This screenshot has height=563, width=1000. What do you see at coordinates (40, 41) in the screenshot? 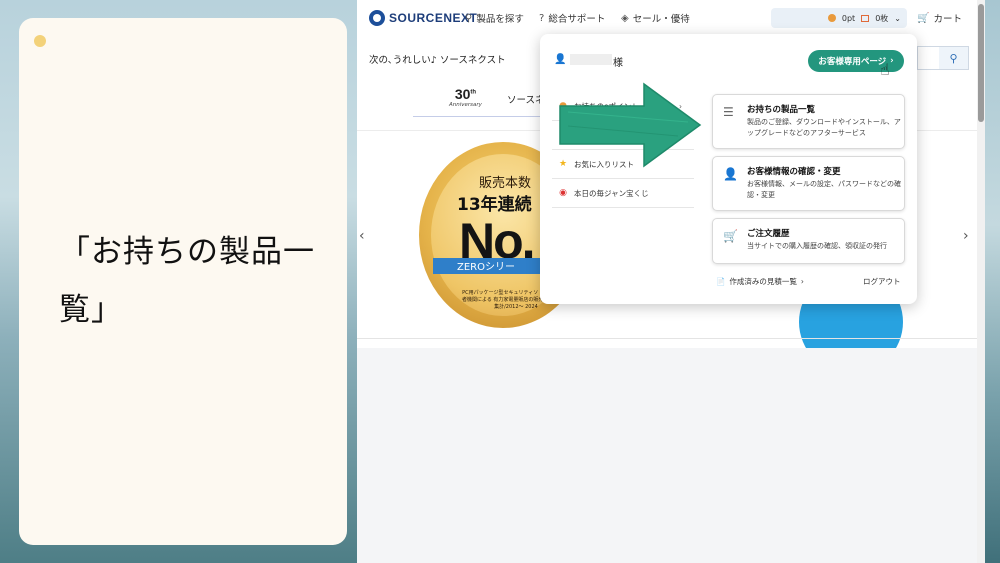
I see `caption-dot` at bounding box center [40, 41].